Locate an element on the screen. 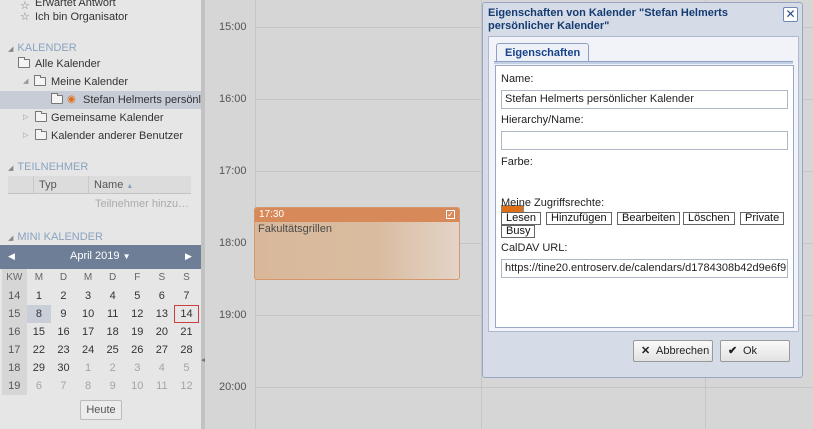 This screenshot has width=813, height=429. day-cell: 20 is located at coordinates (162, 332).